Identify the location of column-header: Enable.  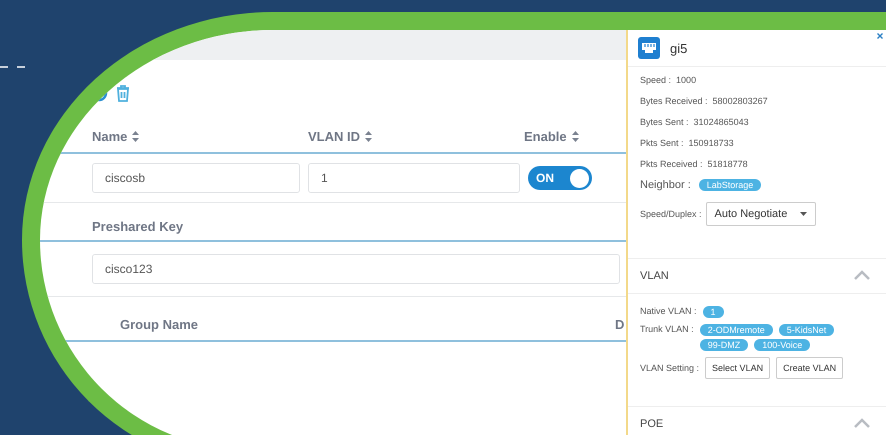
(545, 136).